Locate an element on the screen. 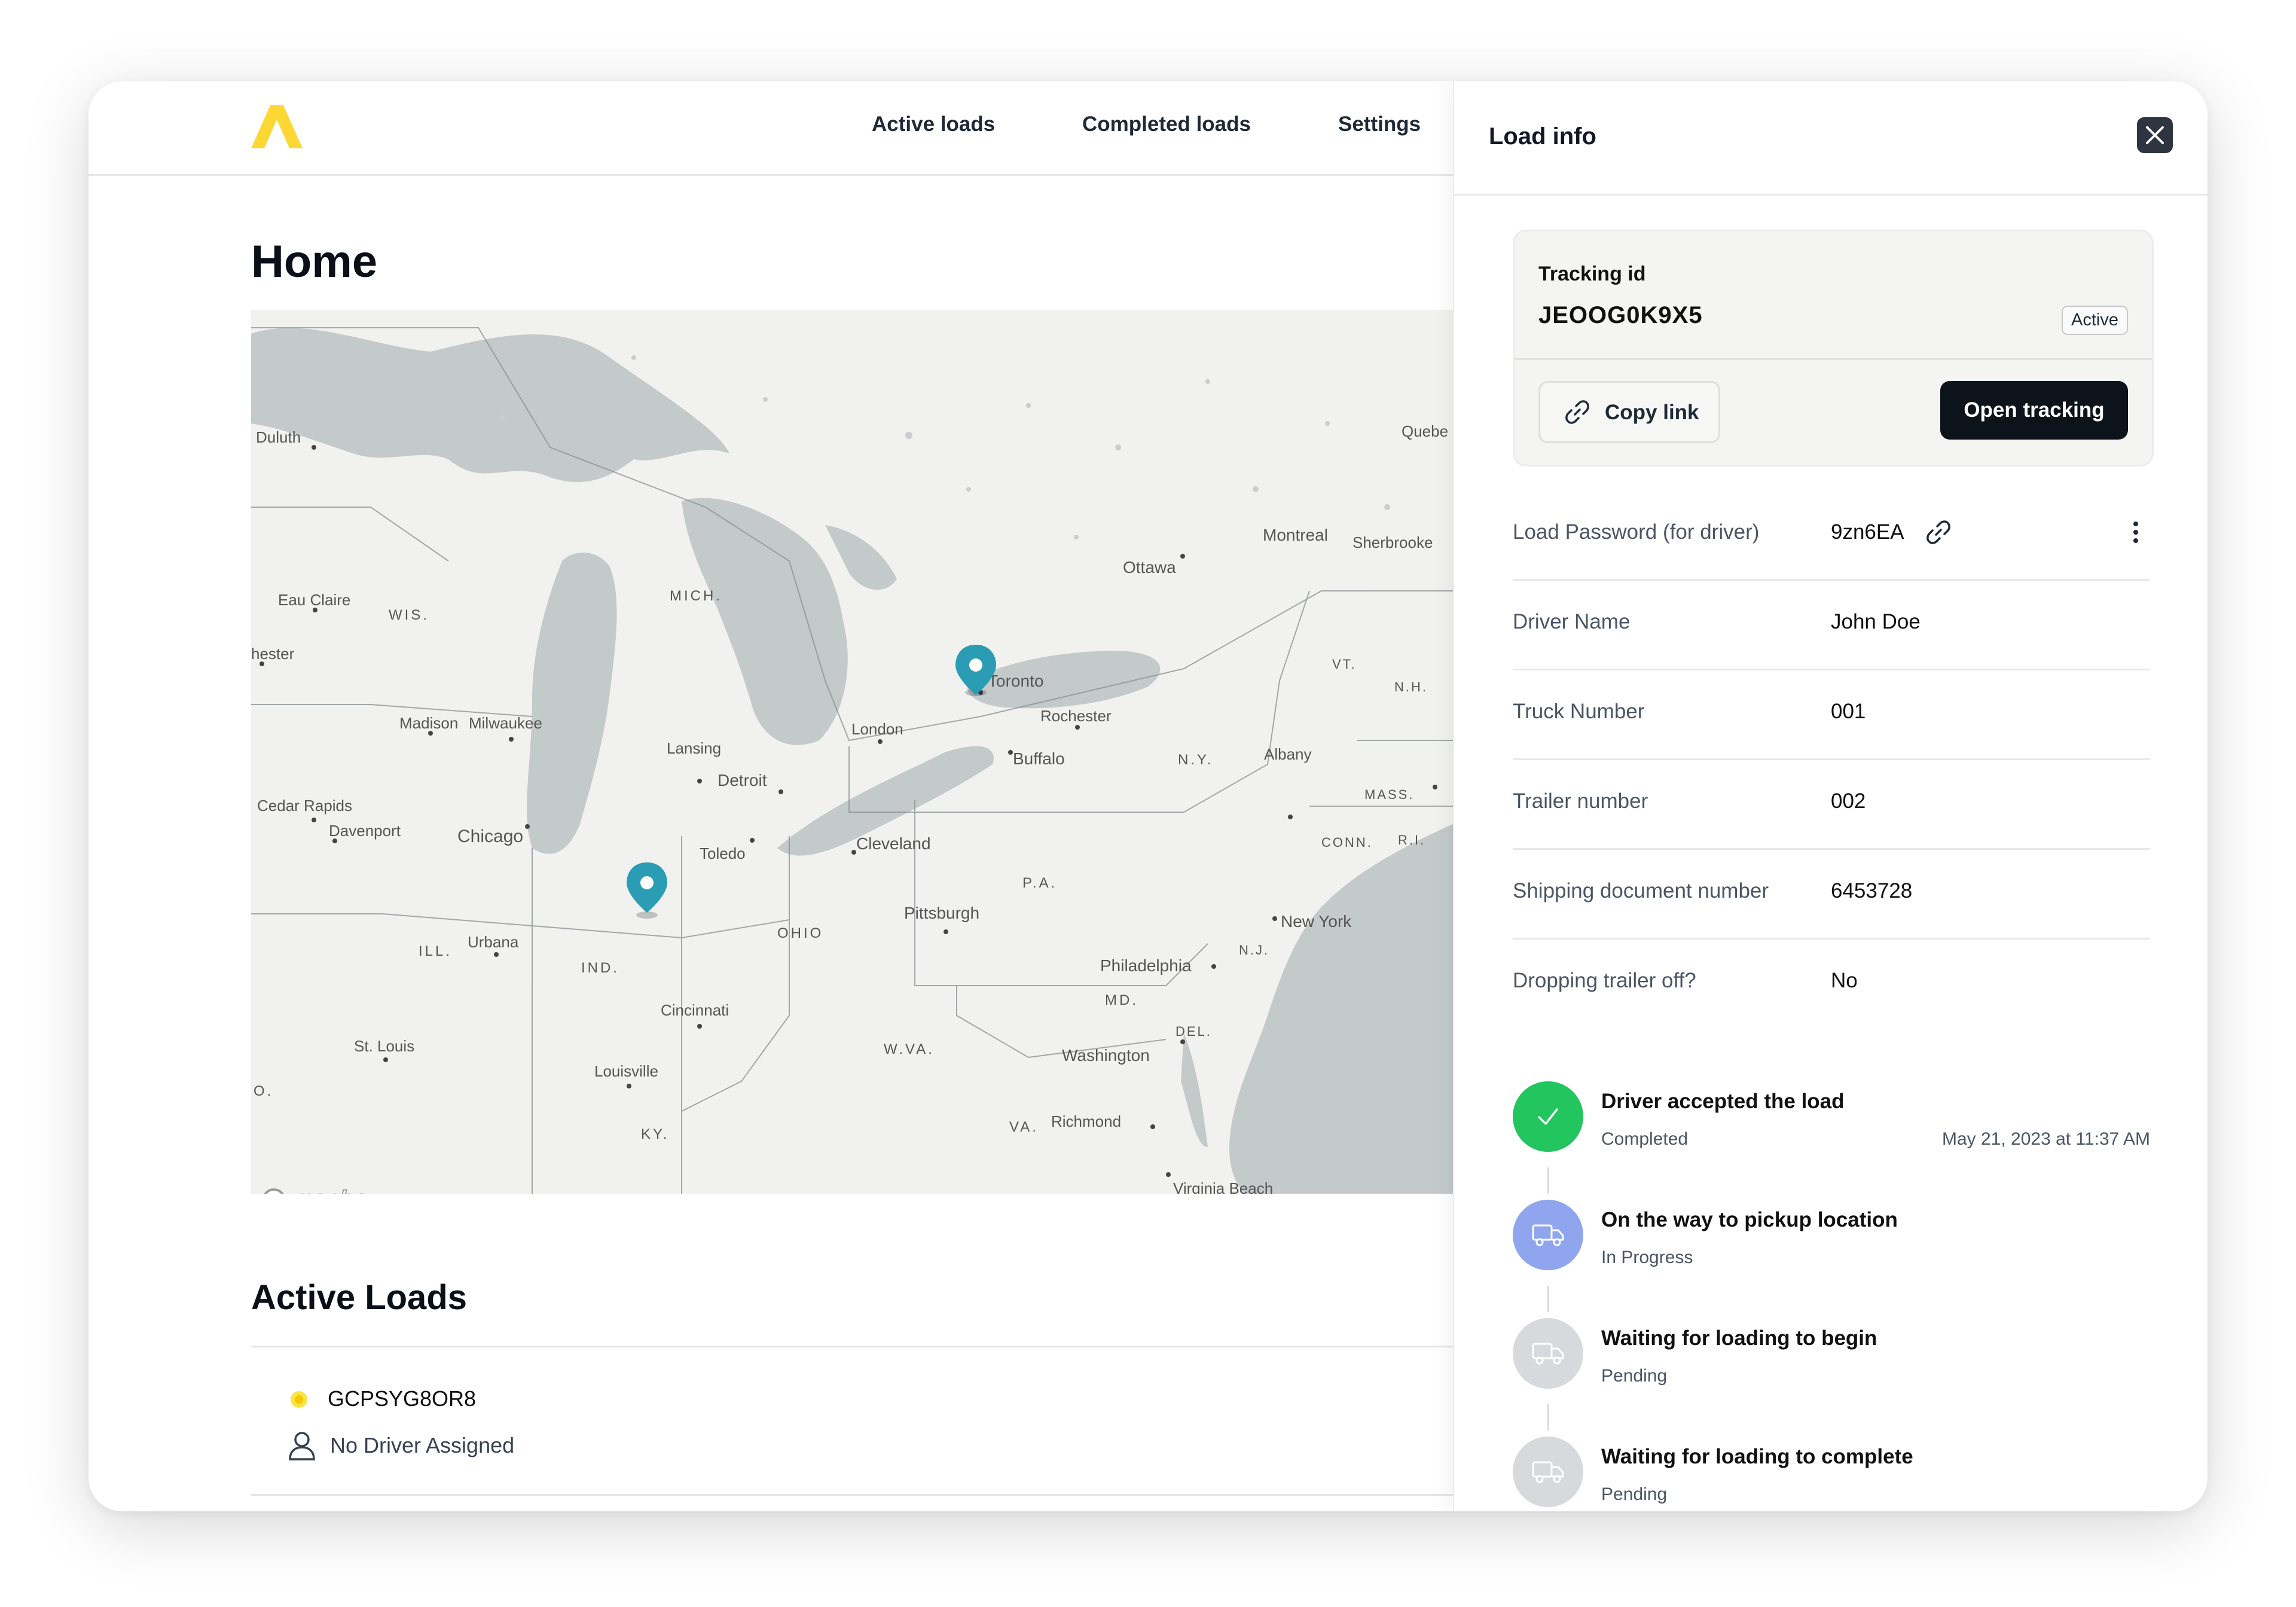  svg-text: W.VA. is located at coordinates (909, 1049).